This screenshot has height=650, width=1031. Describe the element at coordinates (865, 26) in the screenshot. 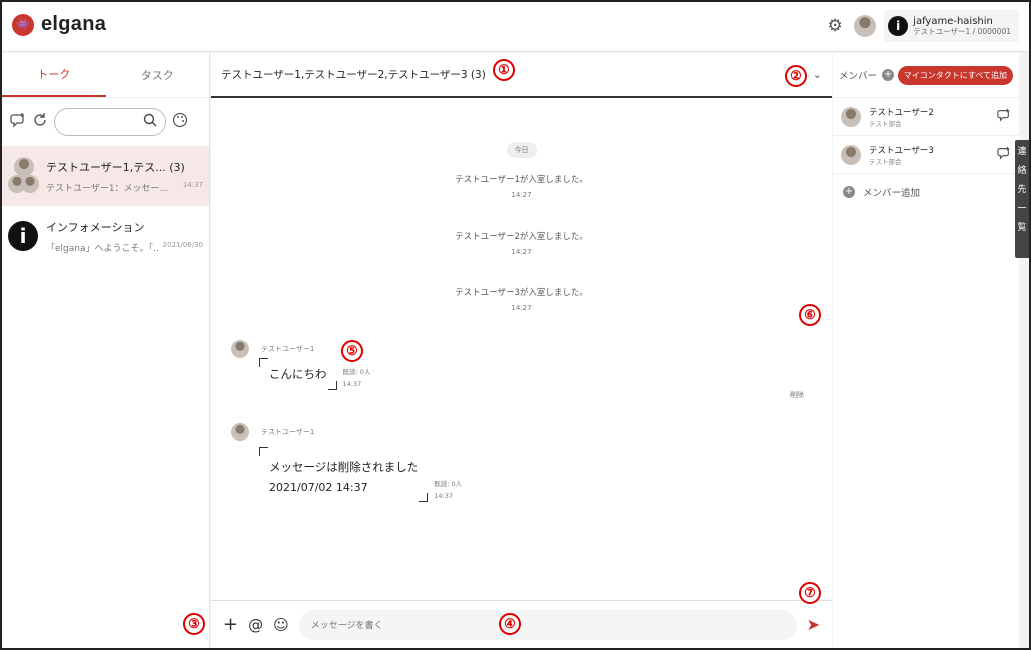

I see `user-avatar` at that location.